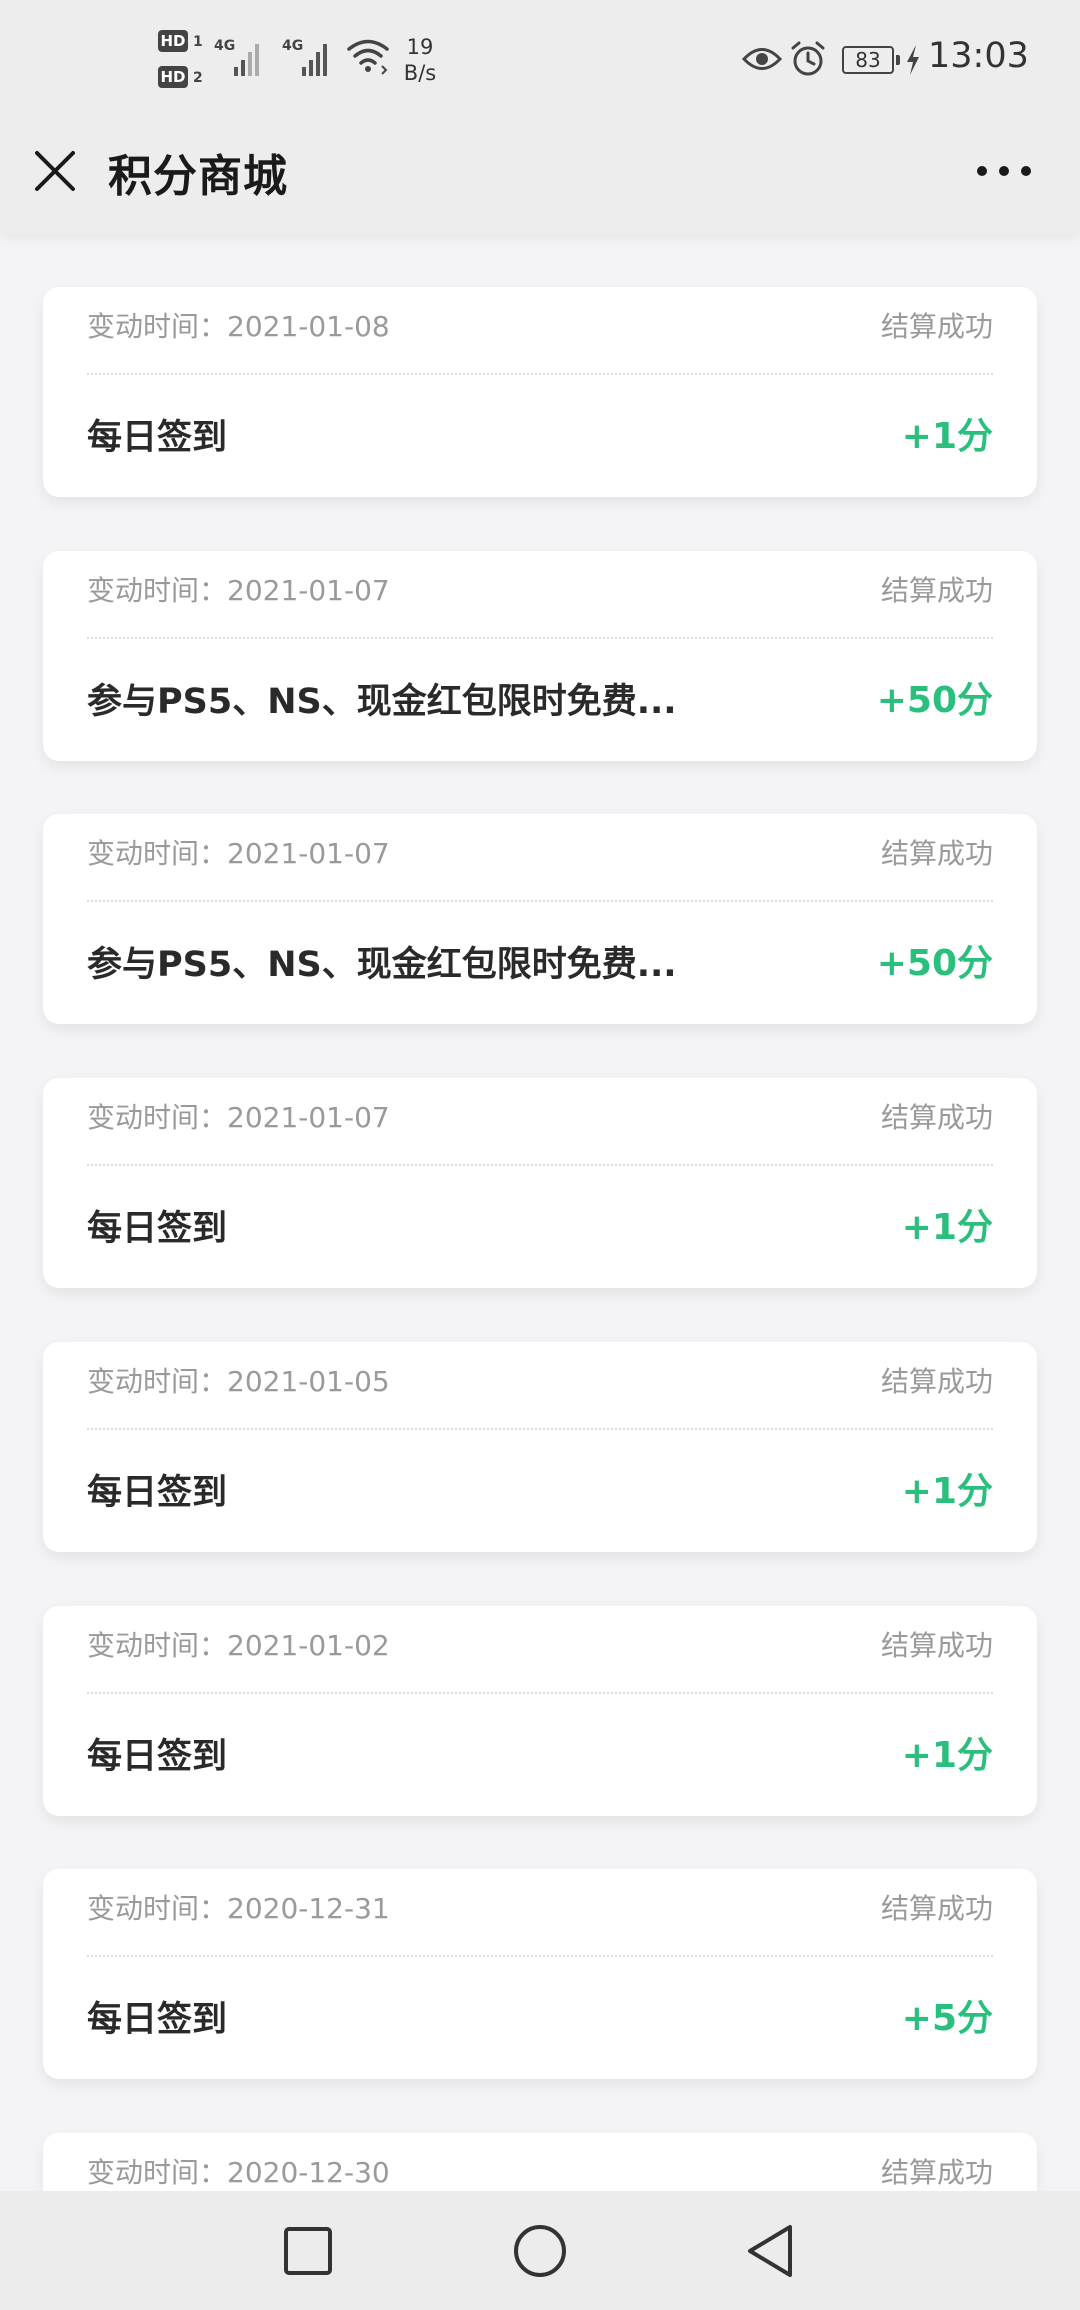 The height and width of the screenshot is (2310, 1080). I want to click on sim-indicators: HD 1 HD 2, so click(183, 61).